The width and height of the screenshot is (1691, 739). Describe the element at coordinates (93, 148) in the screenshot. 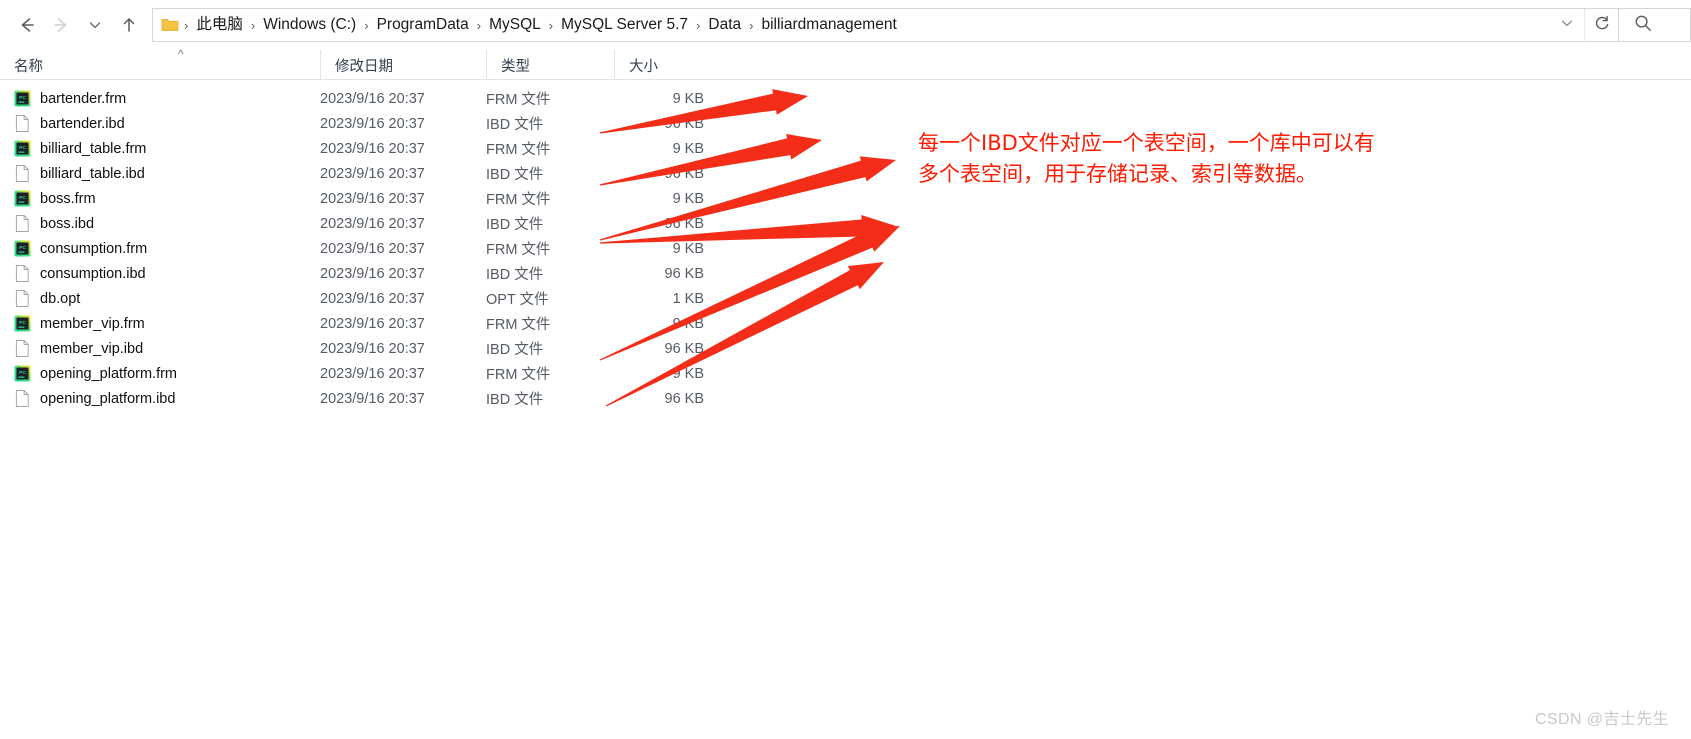

I see `file-name-label: billiard_table.frm` at that location.